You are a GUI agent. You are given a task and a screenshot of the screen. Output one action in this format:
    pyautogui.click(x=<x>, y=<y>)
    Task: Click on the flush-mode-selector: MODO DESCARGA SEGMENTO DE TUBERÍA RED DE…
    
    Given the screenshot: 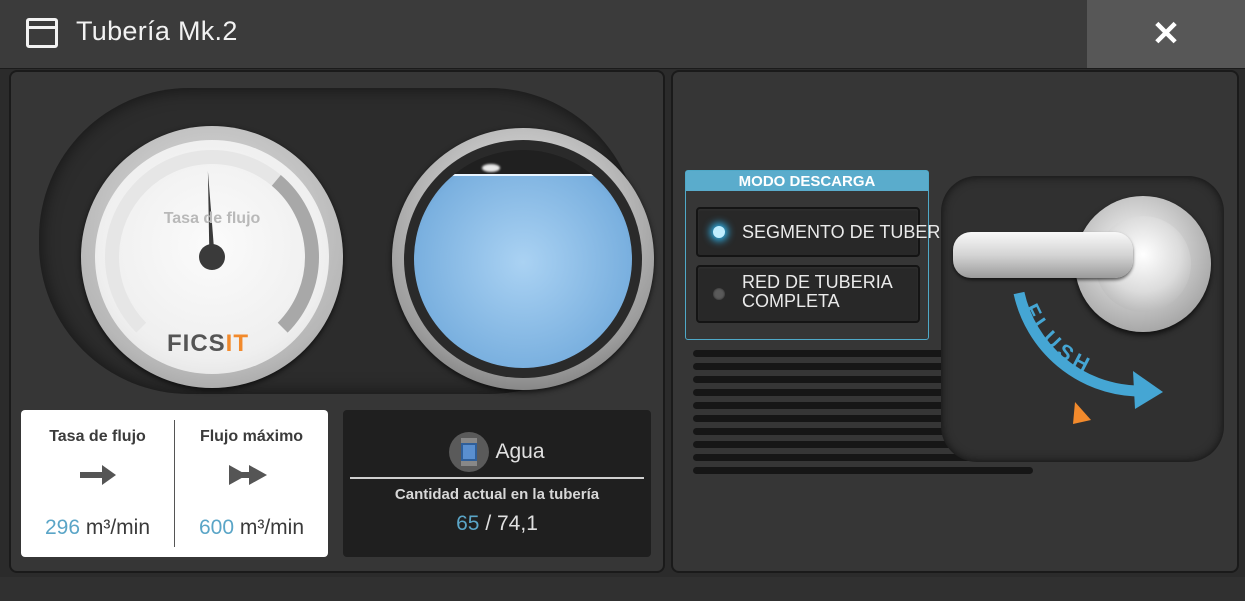 What is the action you would take?
    pyautogui.click(x=821, y=255)
    